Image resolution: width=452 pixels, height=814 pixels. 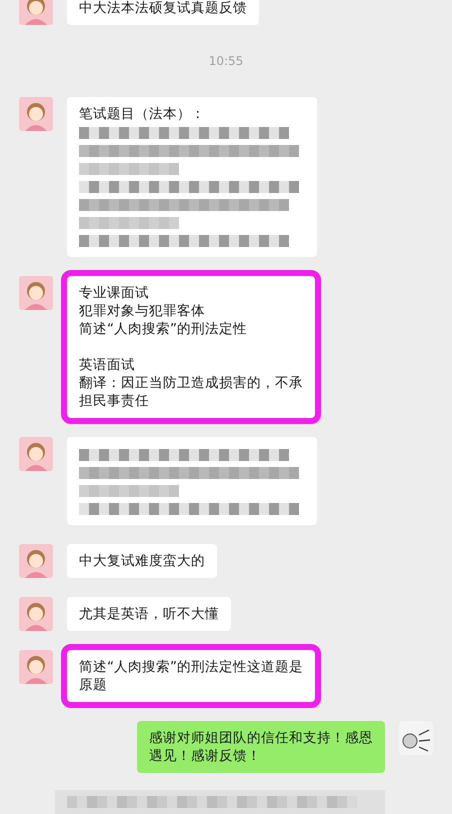 What do you see at coordinates (114, 401) in the screenshot?
I see `message-text: 担民事责任` at bounding box center [114, 401].